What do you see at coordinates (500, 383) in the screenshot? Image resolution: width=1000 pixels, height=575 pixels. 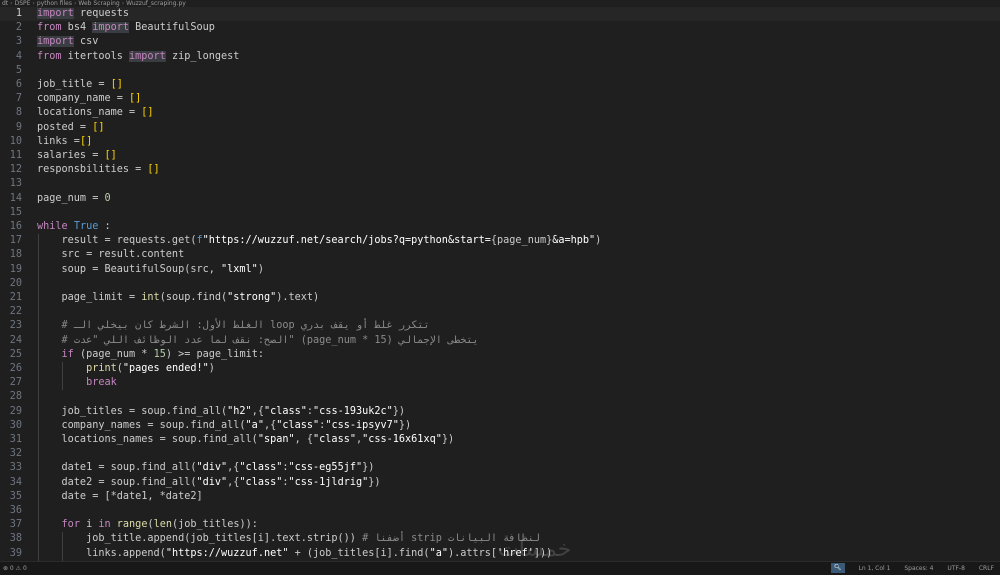 I see `code-line: 27 break` at bounding box center [500, 383].